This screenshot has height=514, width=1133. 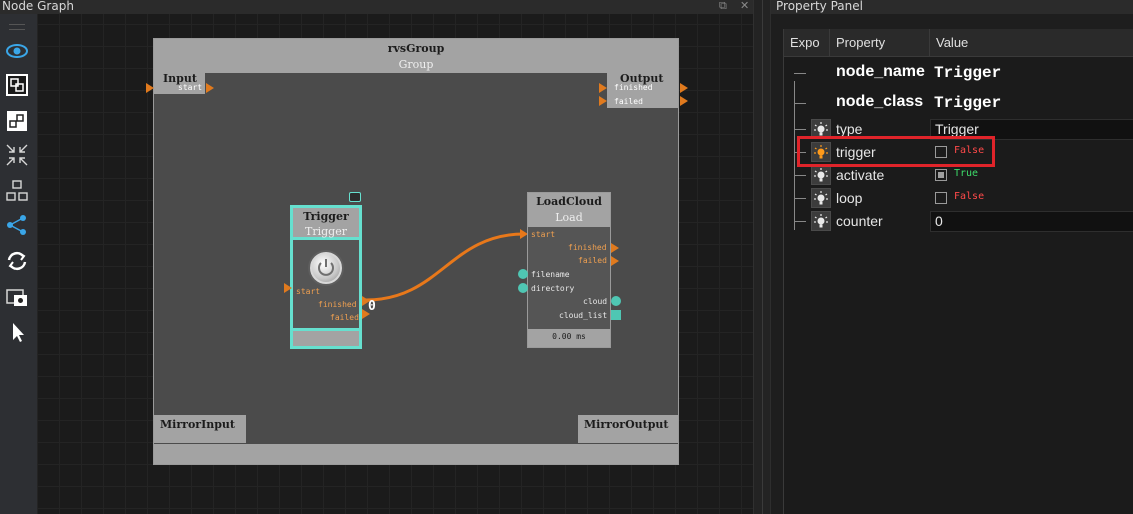 What do you see at coordinates (569, 217) in the screenshot?
I see `loadcloud-node-subtitle: Load` at bounding box center [569, 217].